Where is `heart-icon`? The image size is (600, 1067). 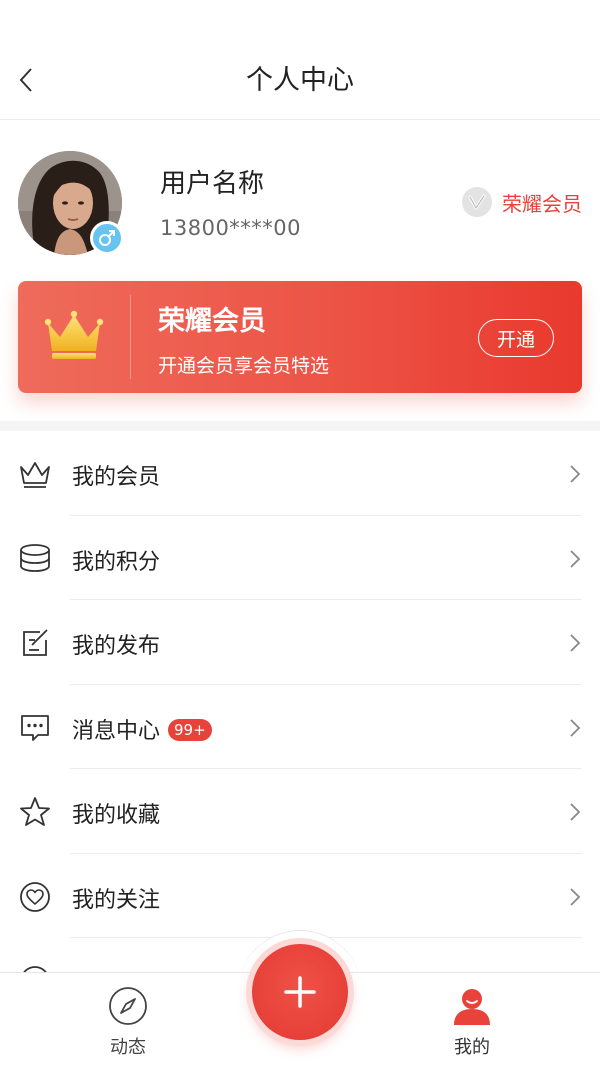 heart-icon is located at coordinates (35, 897).